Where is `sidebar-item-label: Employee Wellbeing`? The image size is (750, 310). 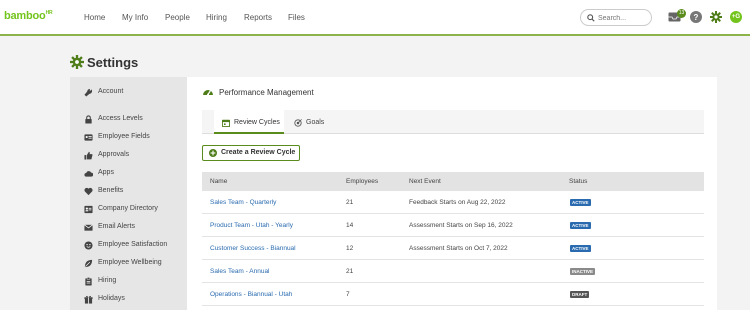 sidebar-item-label: Employee Wellbeing is located at coordinates (130, 262).